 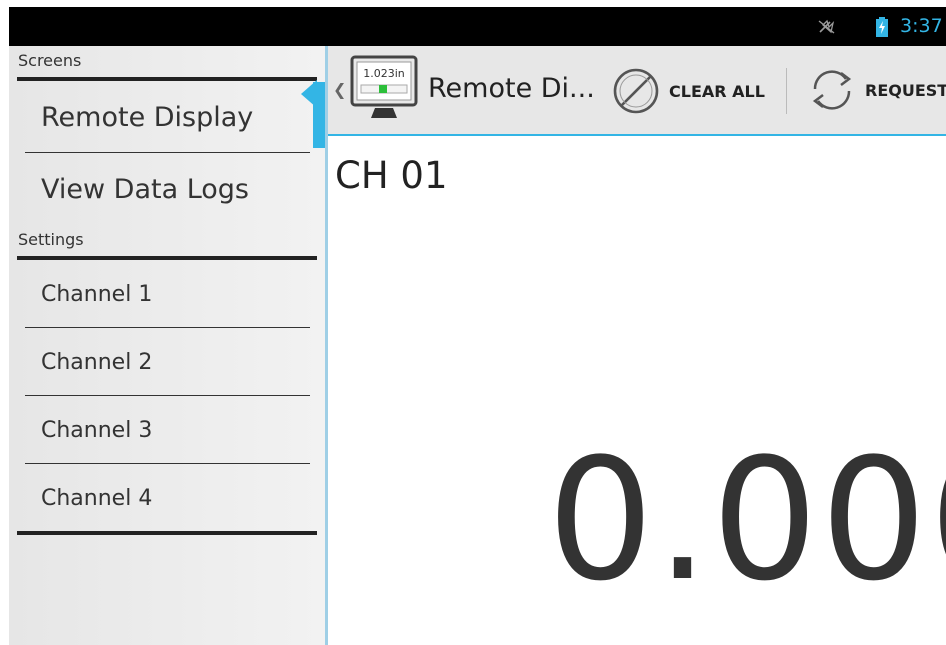 I want to click on drawer-item-label: View Data Logs, so click(x=145, y=189).